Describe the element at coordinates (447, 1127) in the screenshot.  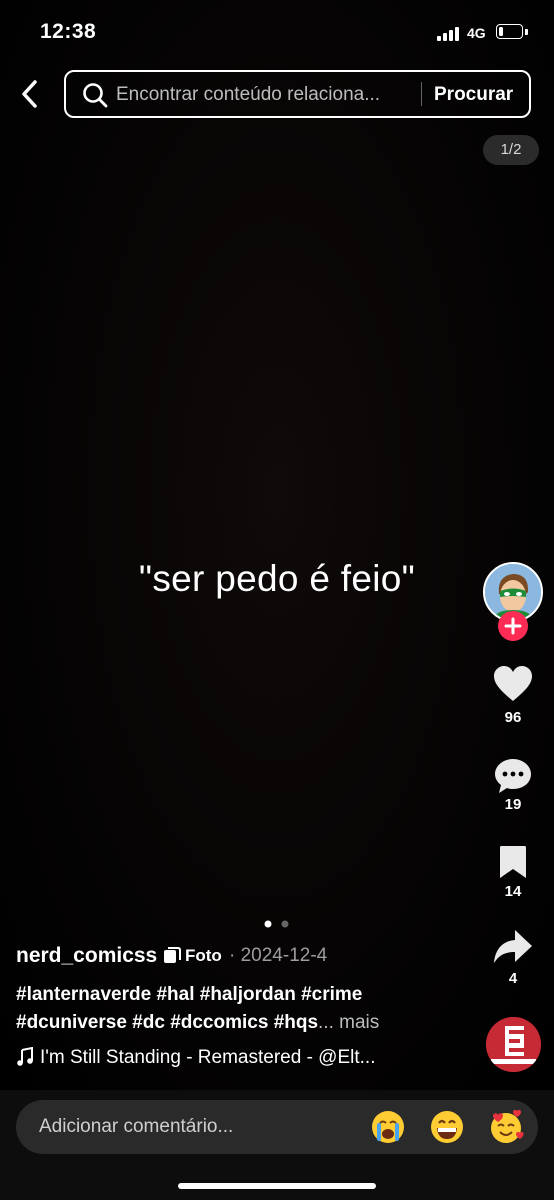
I see `grinning-emoji-icon` at that location.